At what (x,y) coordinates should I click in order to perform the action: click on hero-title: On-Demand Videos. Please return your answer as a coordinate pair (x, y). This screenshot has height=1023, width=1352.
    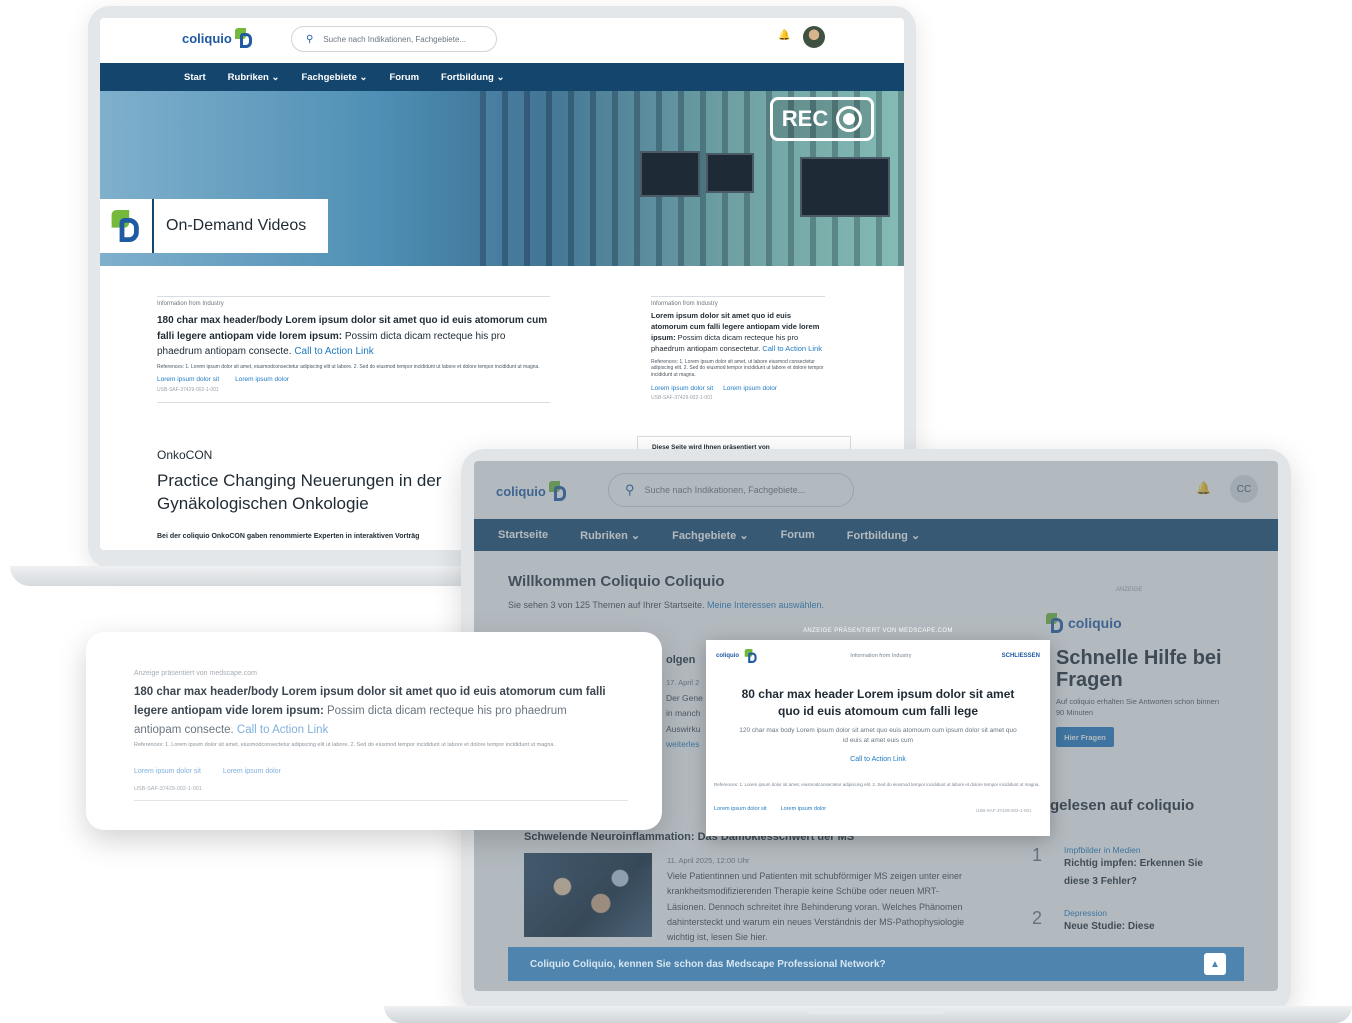
    Looking at the image, I should click on (236, 225).